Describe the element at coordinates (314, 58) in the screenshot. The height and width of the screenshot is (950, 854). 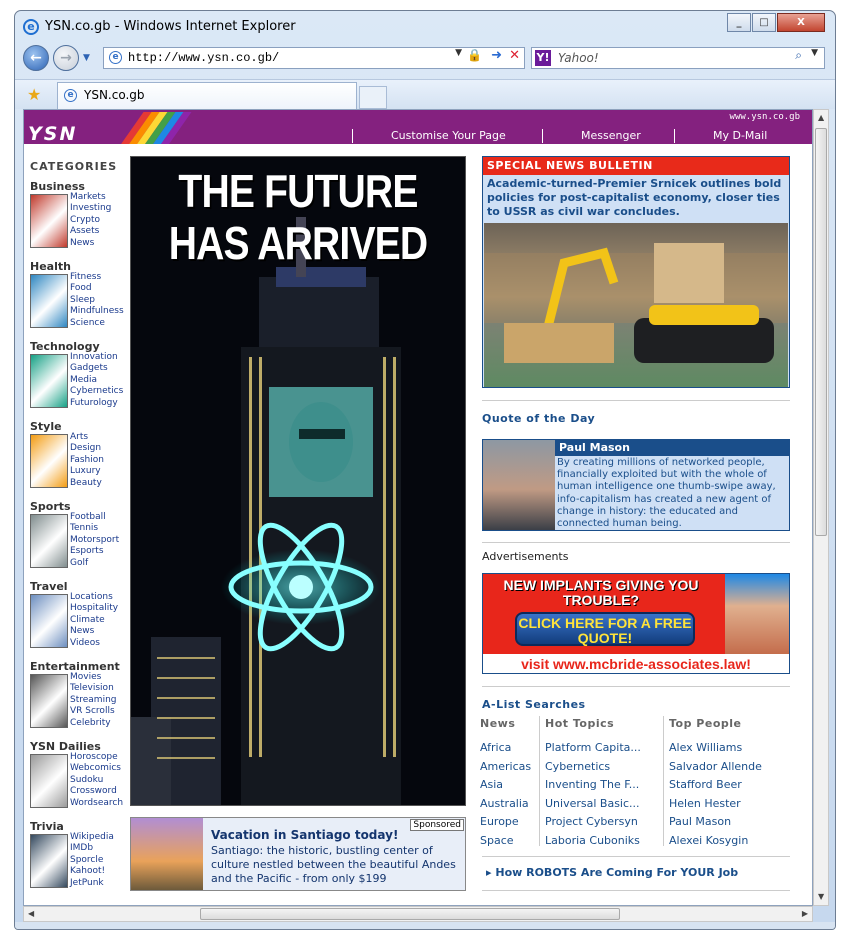
I see `address-bar: e http://www.ysn.co.gb/ ▼ 🔒 ➜ ✕` at that location.